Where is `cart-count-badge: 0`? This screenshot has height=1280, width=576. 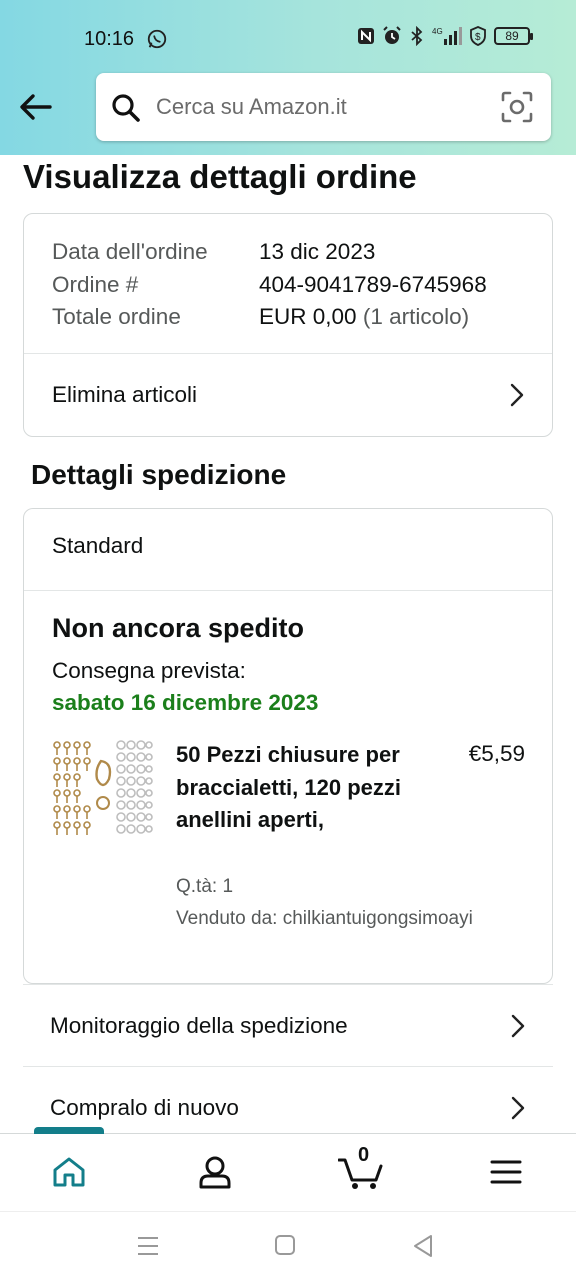 cart-count-badge: 0 is located at coordinates (364, 1155).